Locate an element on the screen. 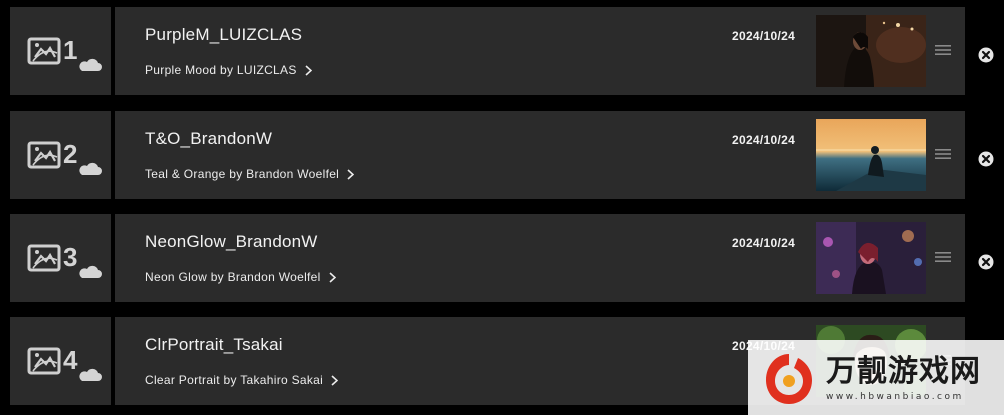 This screenshot has height=415, width=1004. picture-style-icon: 1 is located at coordinates (64, 53).